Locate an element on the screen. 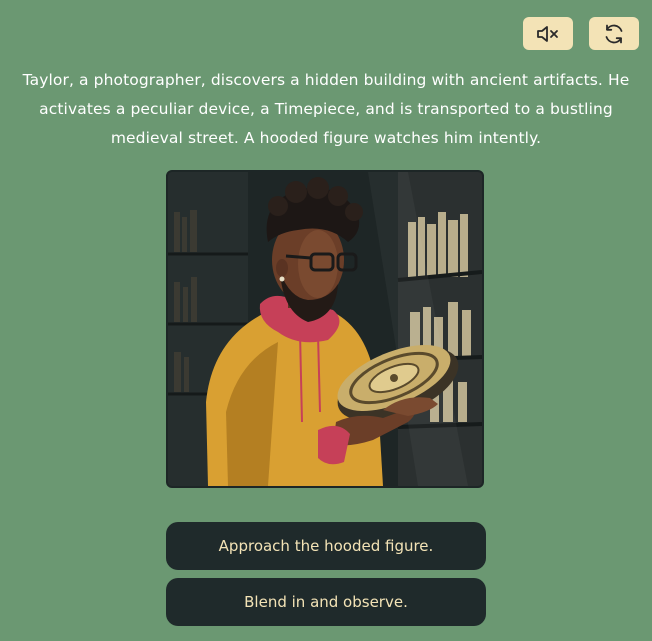  restart-button is located at coordinates (614, 33).